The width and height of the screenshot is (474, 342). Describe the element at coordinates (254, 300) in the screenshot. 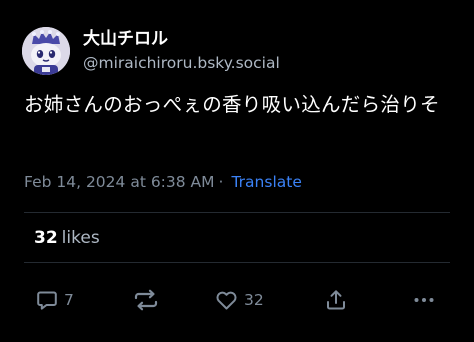

I see `like-count: 32` at that location.